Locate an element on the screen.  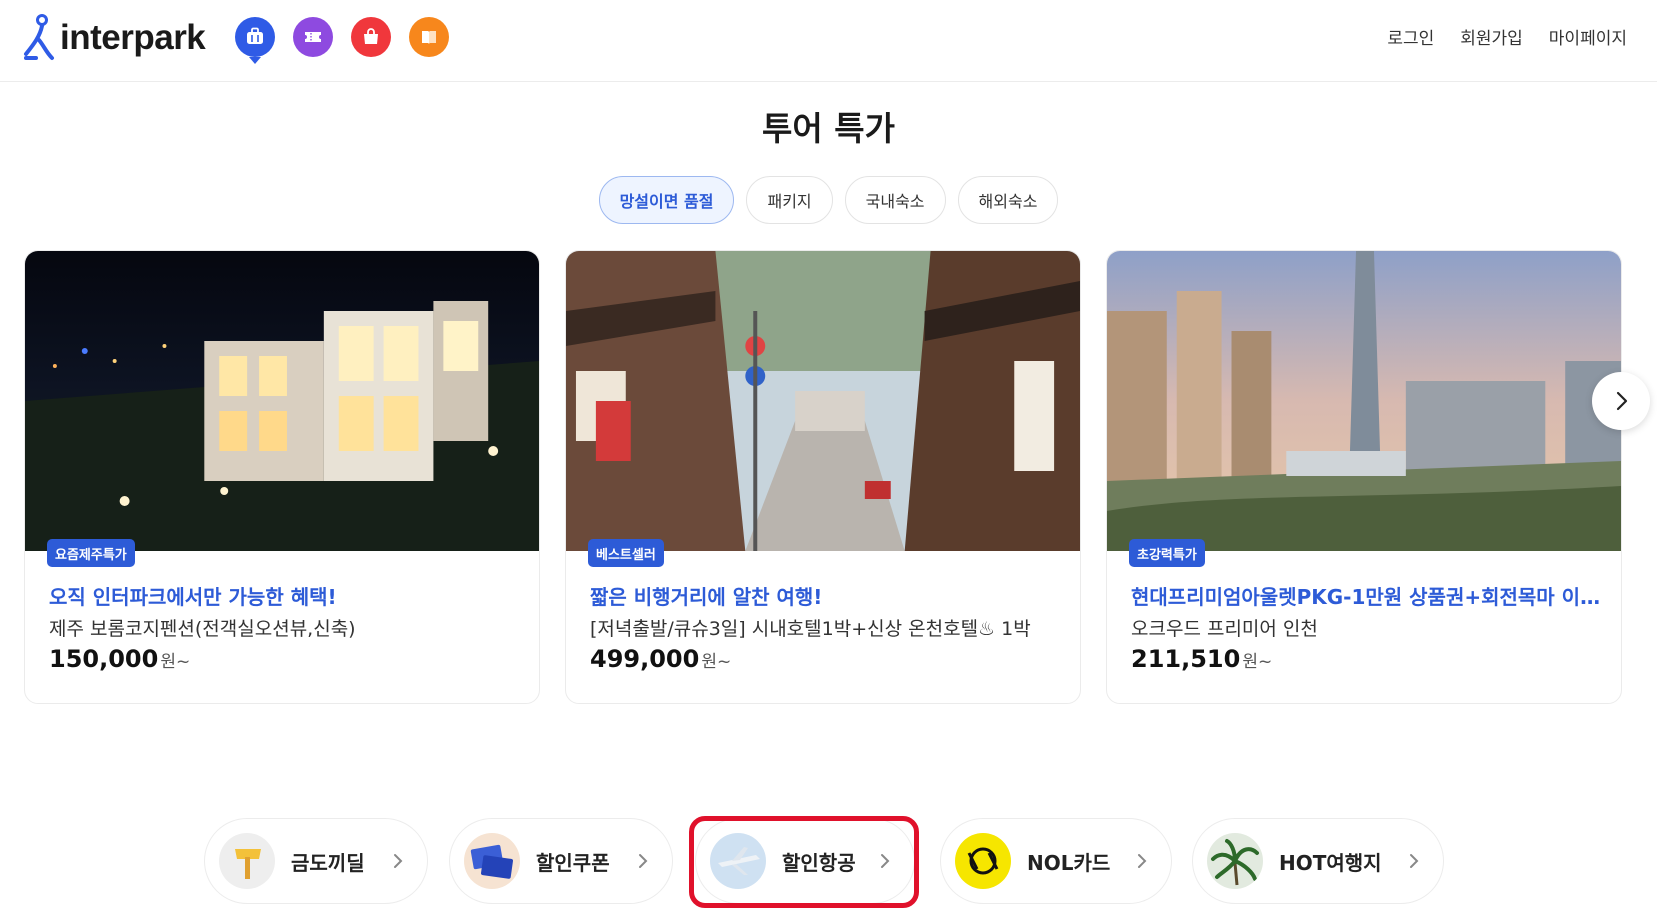
quick-link-label: 할인쿠폰 is located at coordinates (573, 863).